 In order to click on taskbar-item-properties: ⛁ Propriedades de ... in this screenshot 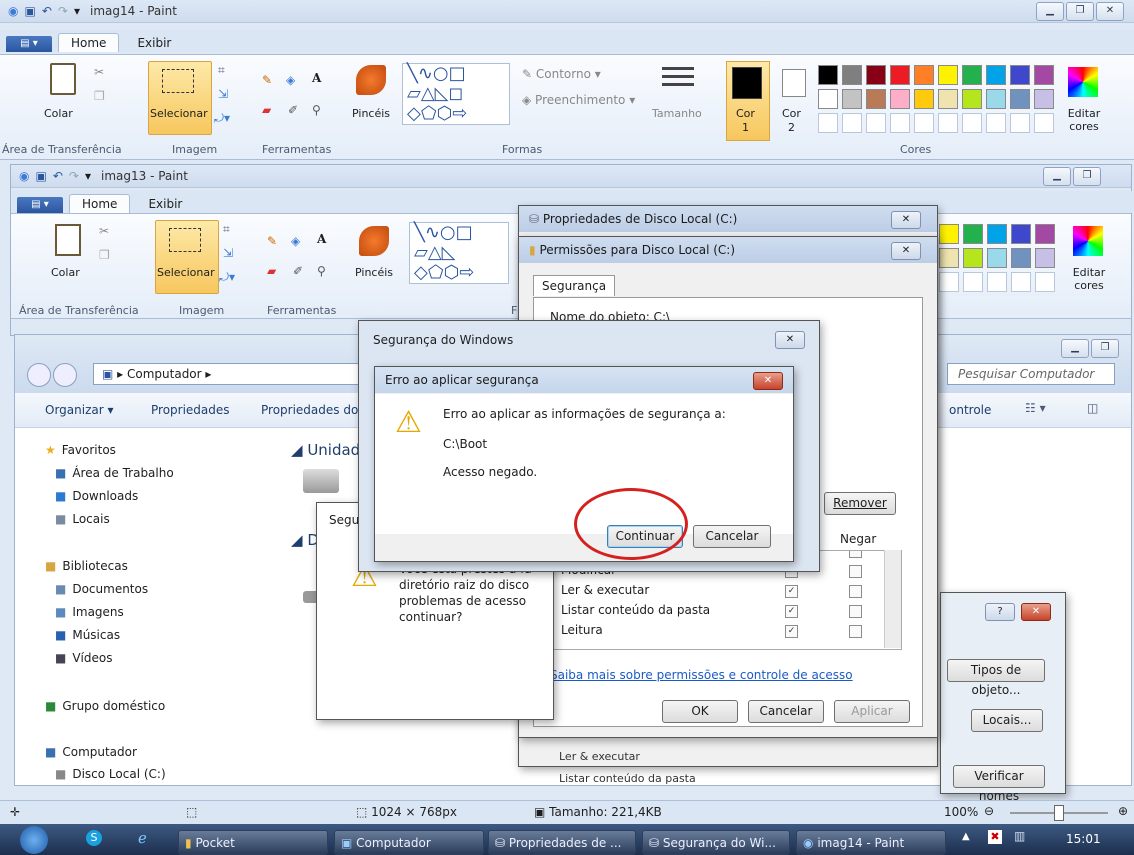, I will do `click(562, 842)`.